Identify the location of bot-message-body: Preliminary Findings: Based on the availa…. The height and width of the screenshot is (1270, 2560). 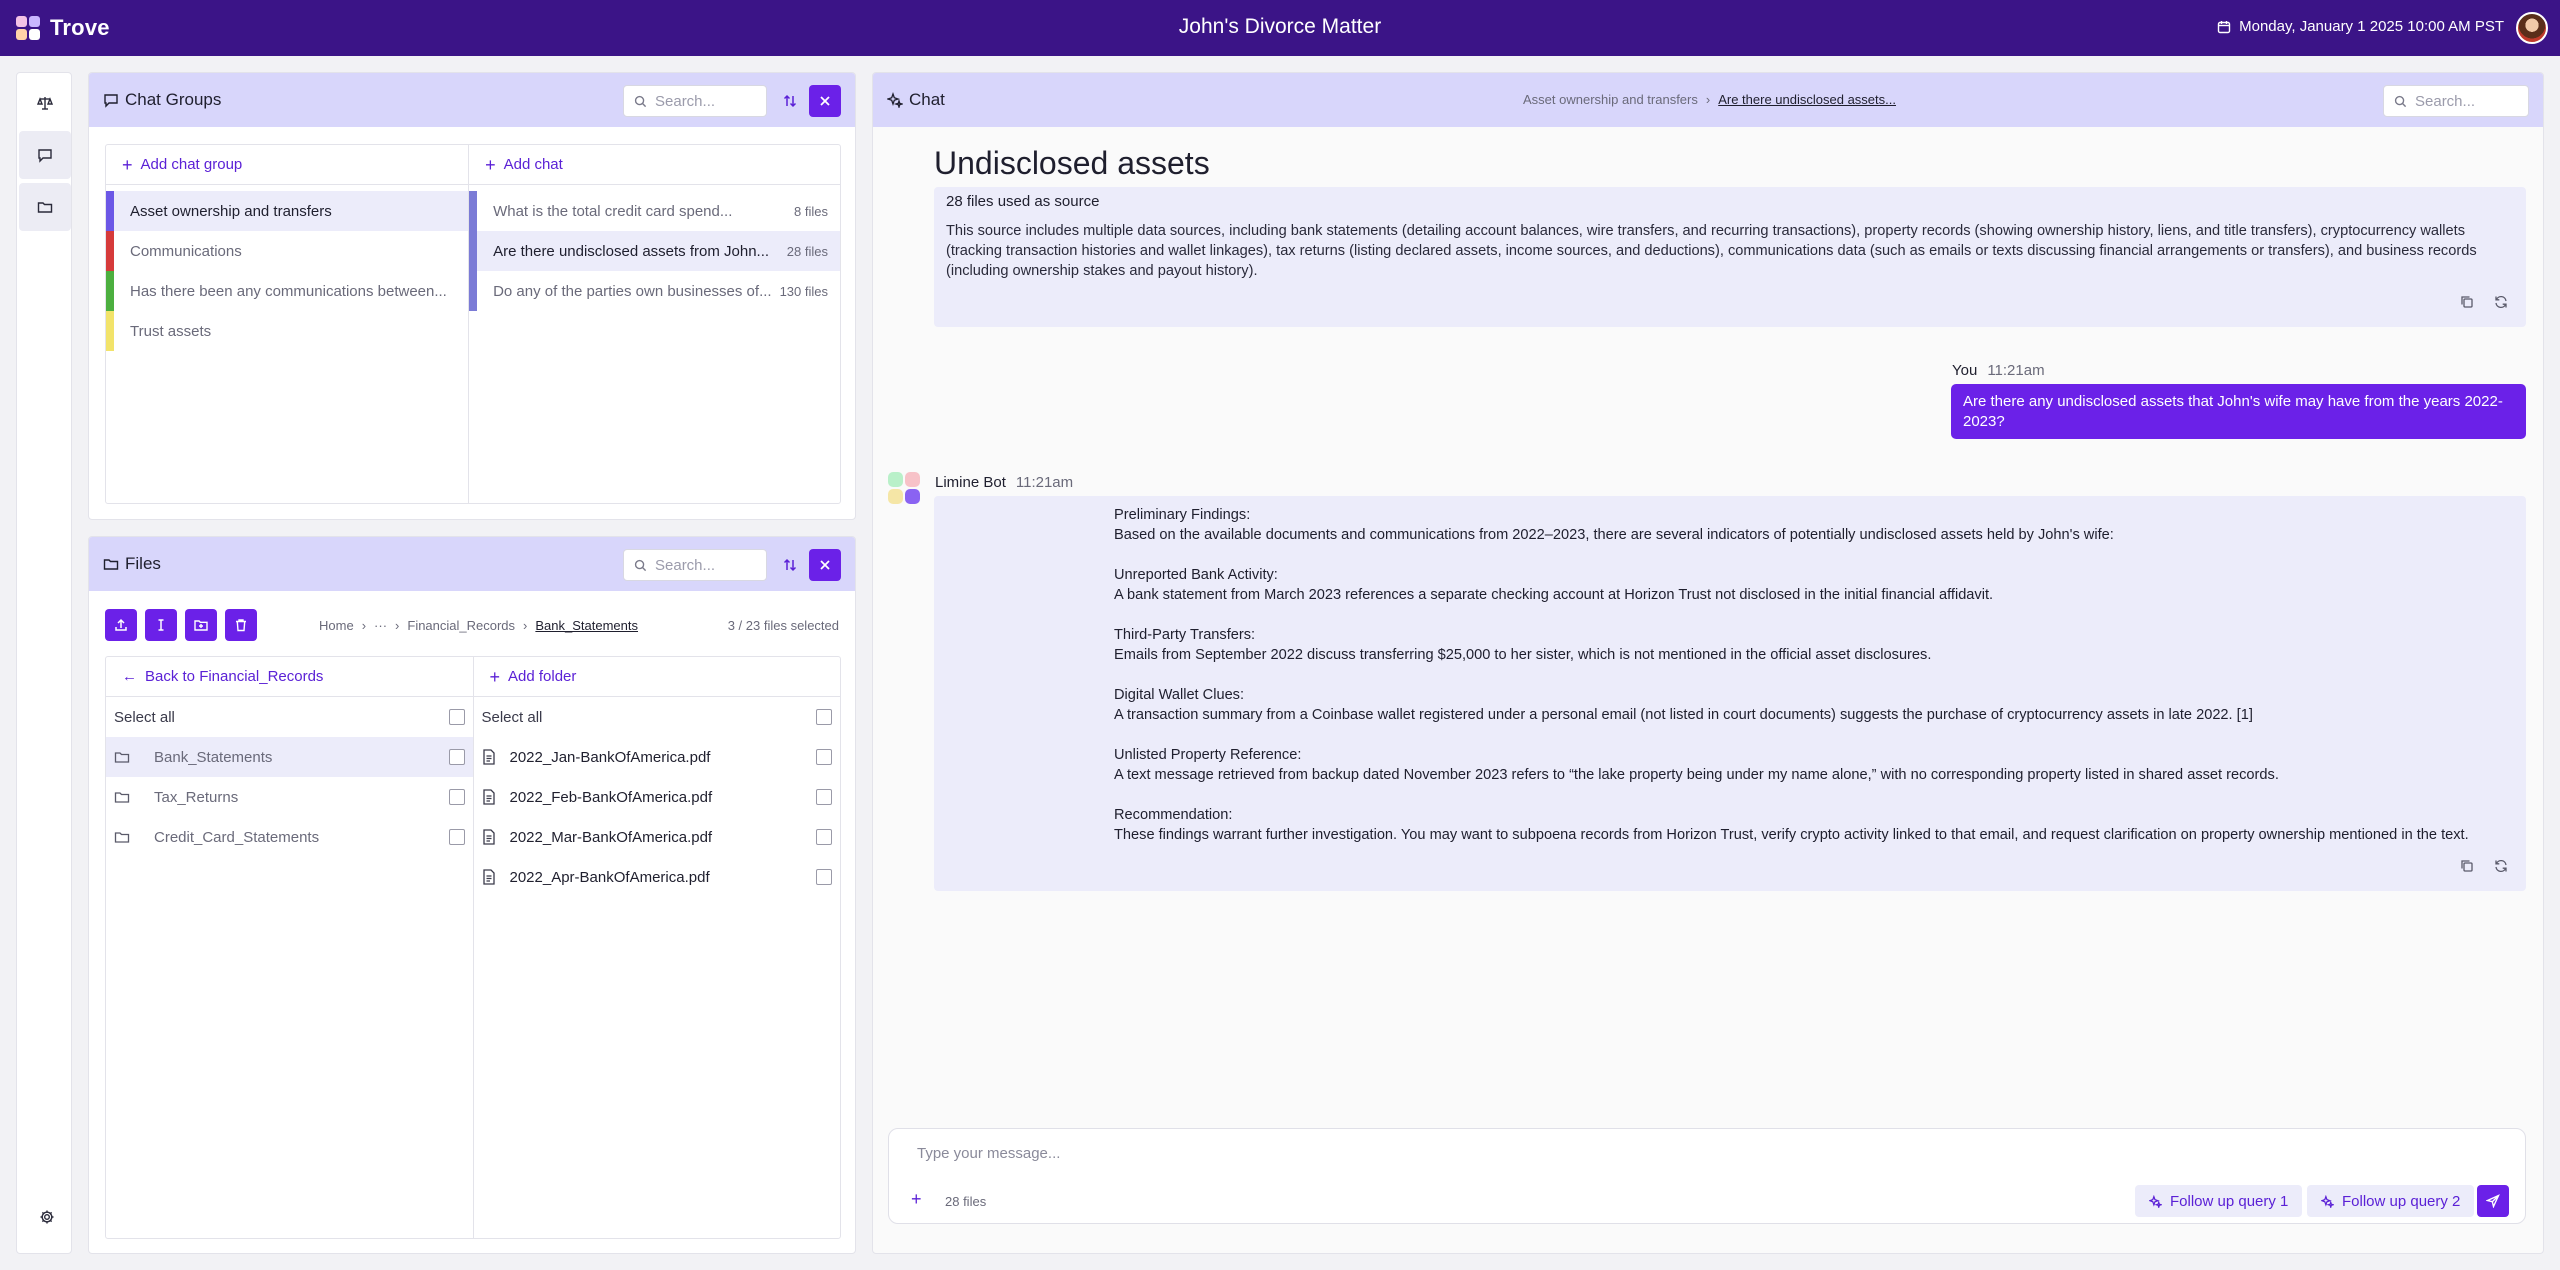
(1816, 675).